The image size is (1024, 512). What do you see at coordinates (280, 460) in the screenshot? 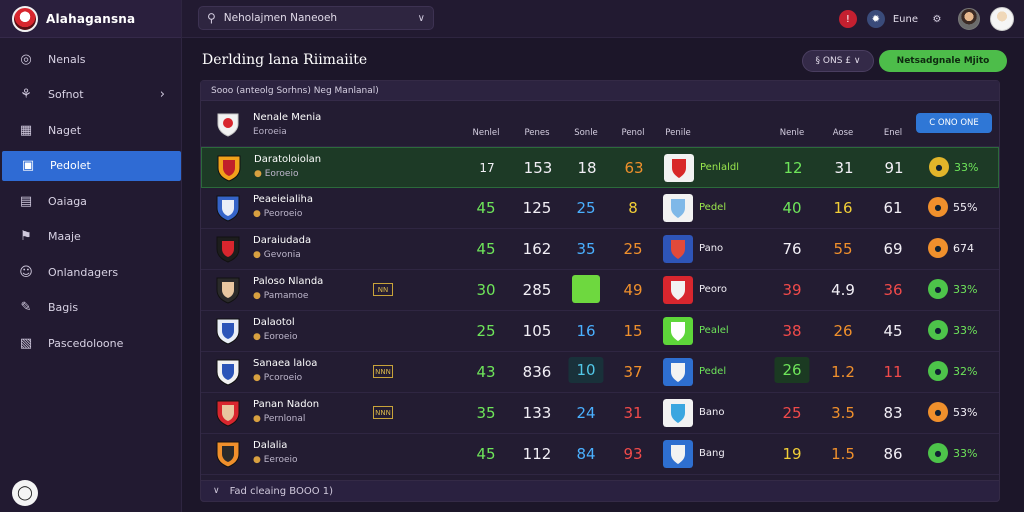
I see `player-sub: Eeroeio` at bounding box center [280, 460].